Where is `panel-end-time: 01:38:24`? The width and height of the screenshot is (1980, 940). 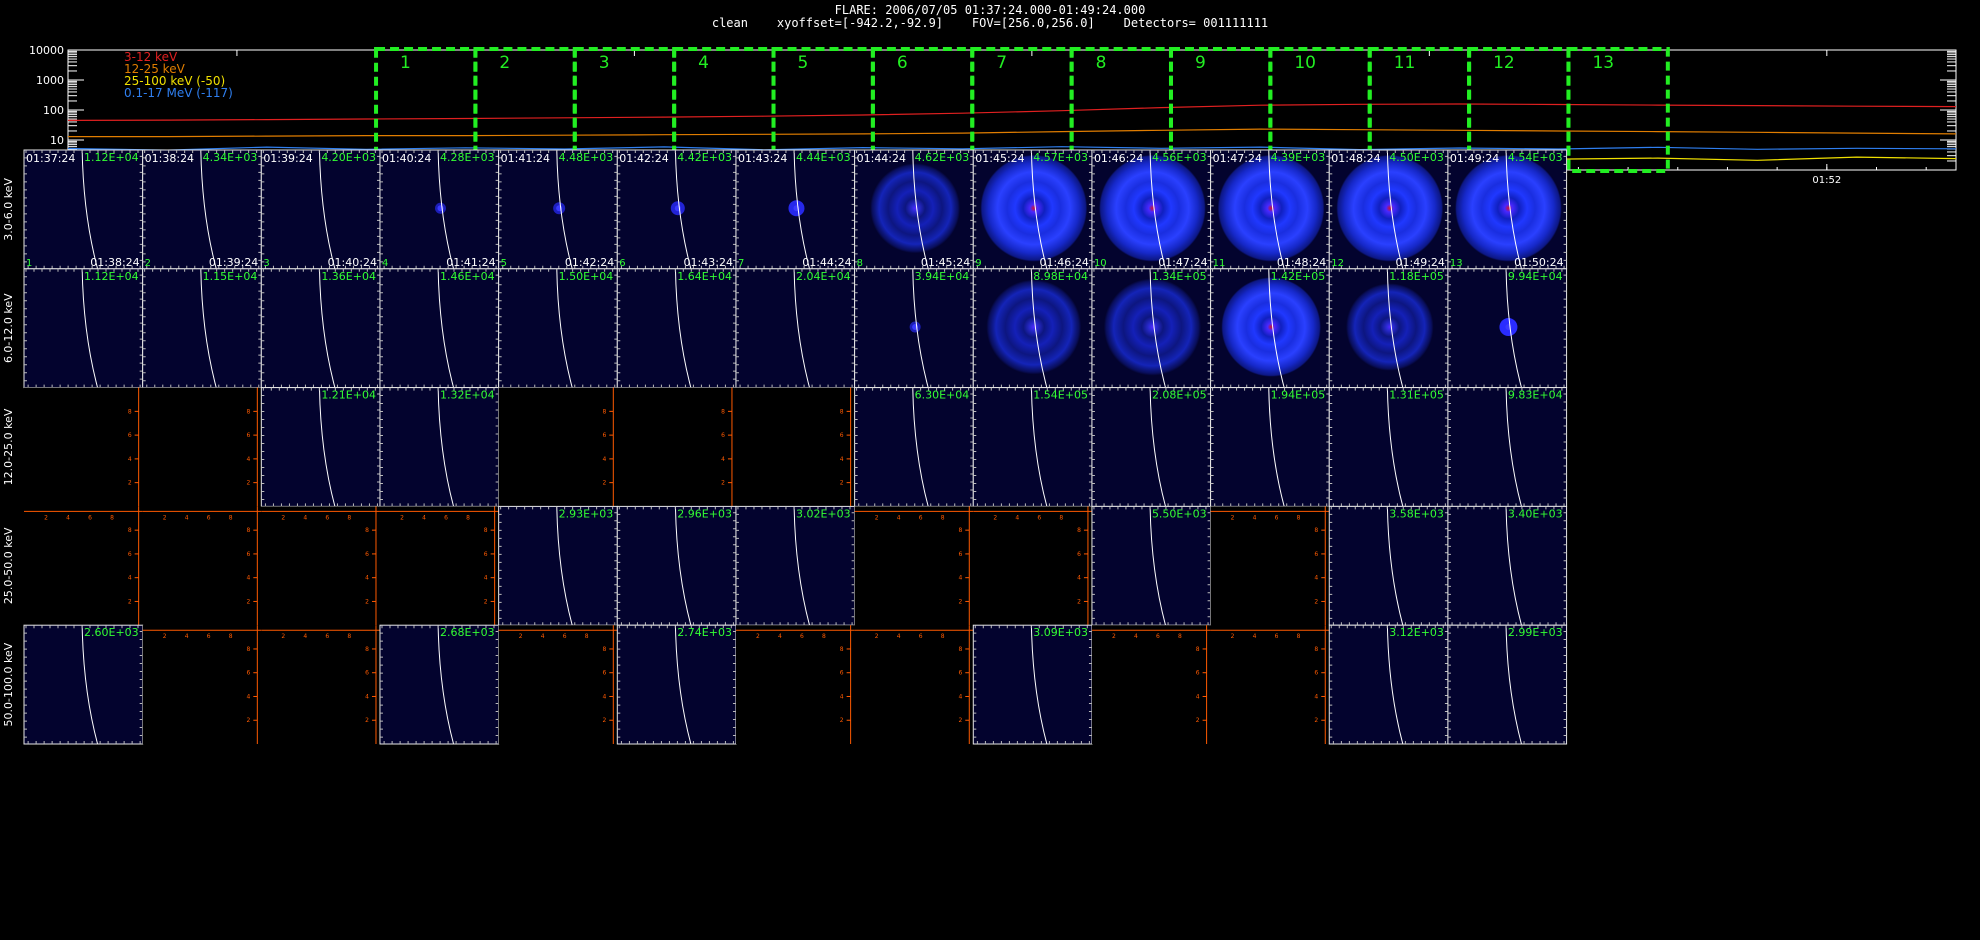
panel-end-time: 01:38:24 is located at coordinates (114, 262).